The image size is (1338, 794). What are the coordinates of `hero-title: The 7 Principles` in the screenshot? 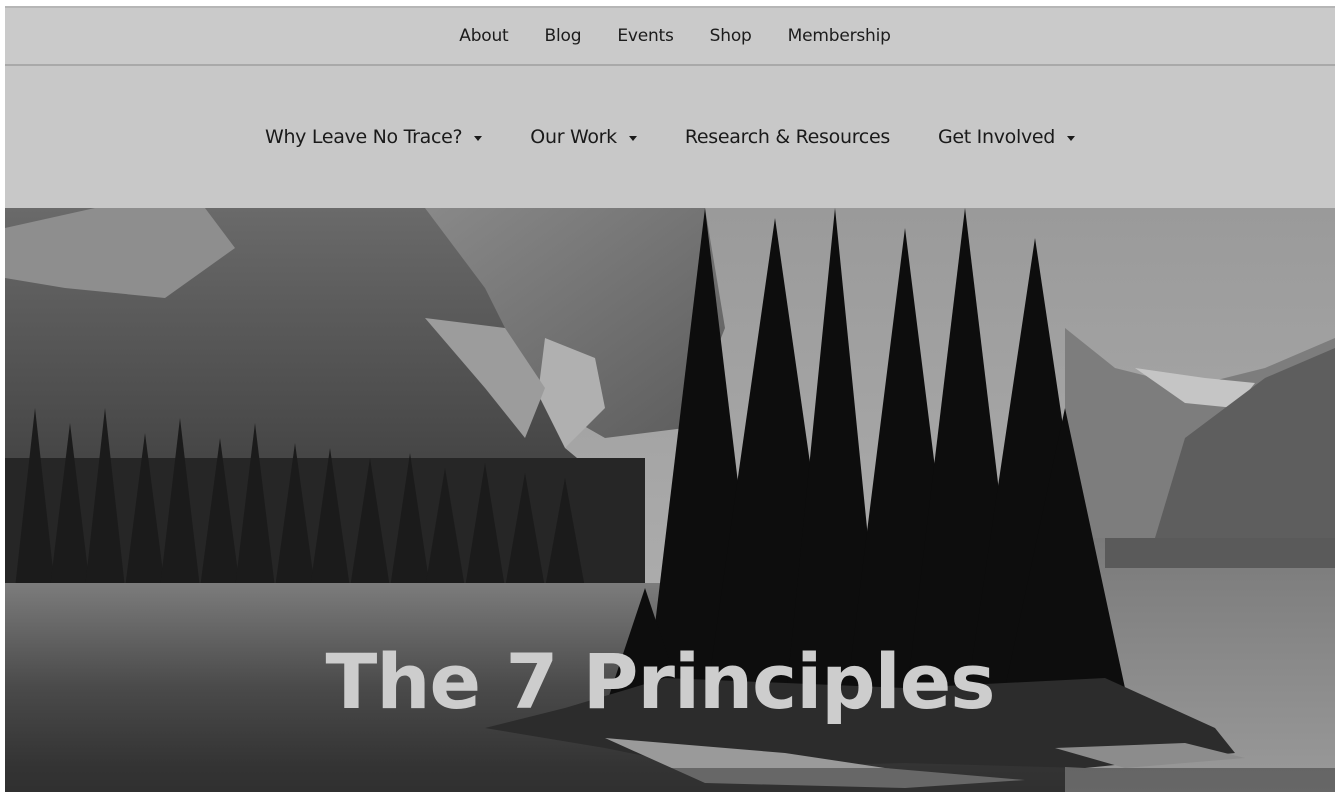 It's located at (660, 681).